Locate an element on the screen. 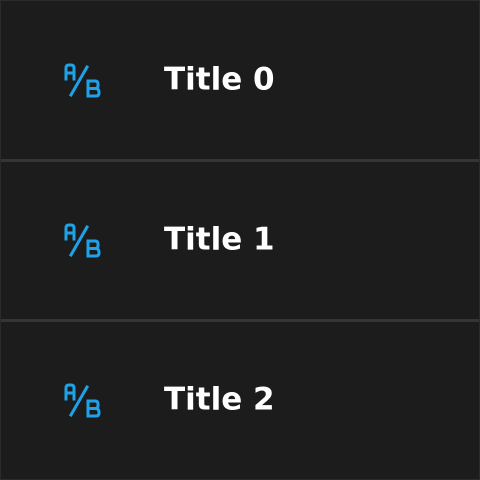 This screenshot has height=480, width=480. item-title: Title 0 is located at coordinates (219, 79).